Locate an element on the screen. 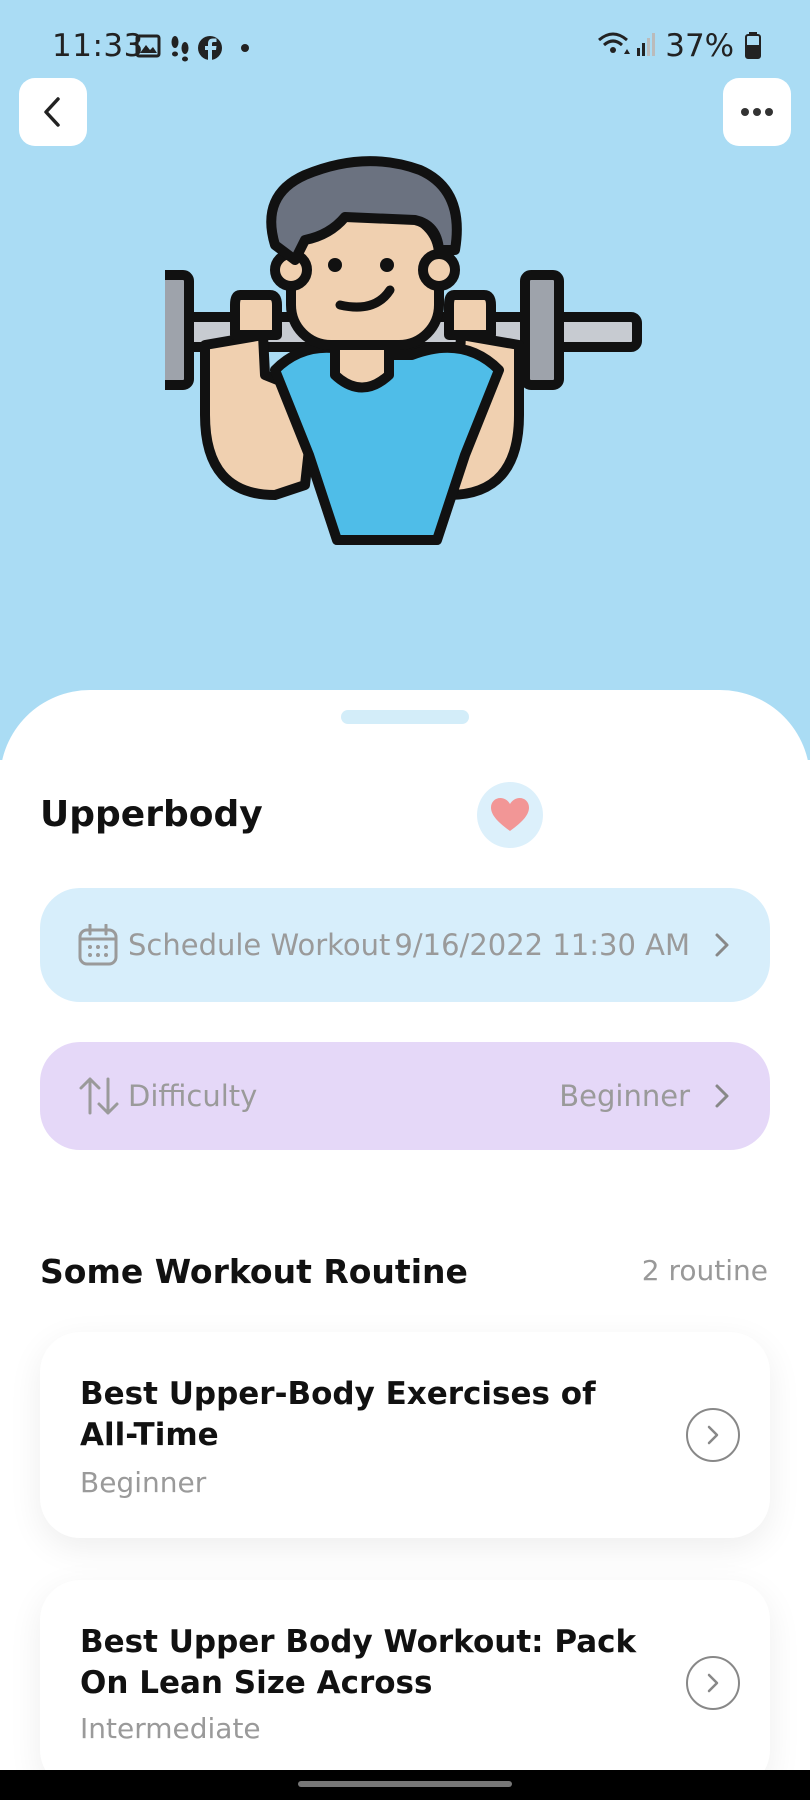 This screenshot has width=810, height=1800. difficulty-row: Difficulty Beginner is located at coordinates (405, 1096).